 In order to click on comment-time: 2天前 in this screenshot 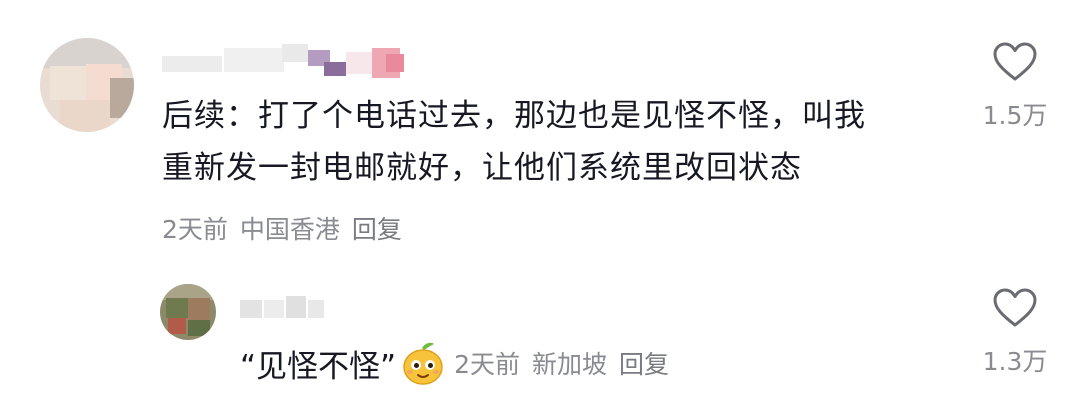, I will do `click(195, 229)`.